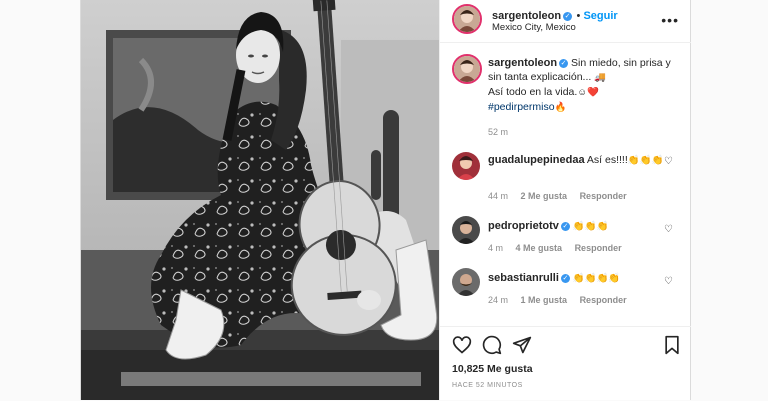 The image size is (768, 401). I want to click on like-heart-icon, so click(462, 347).